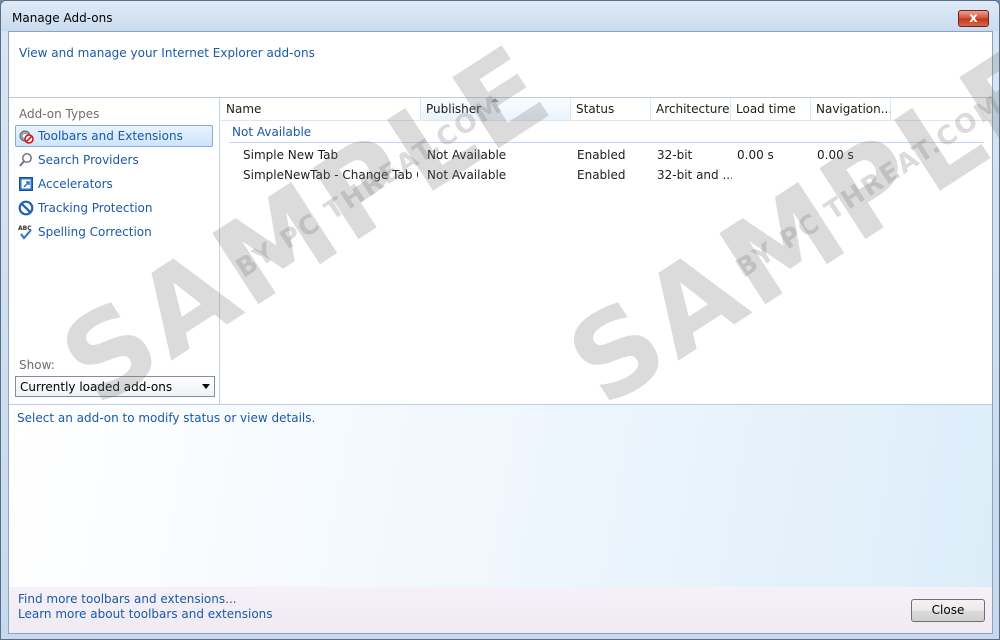  I want to click on title-bar: Manage Add-ons x, so click(500, 16).